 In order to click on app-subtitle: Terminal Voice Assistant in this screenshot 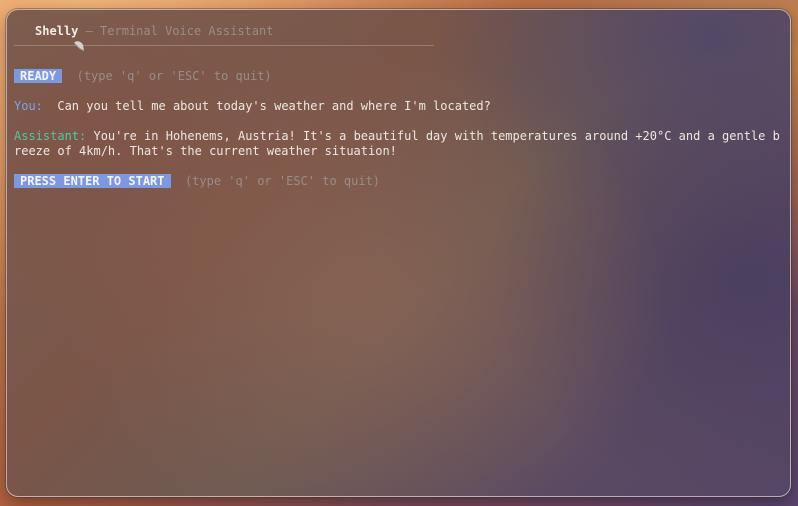, I will do `click(187, 31)`.